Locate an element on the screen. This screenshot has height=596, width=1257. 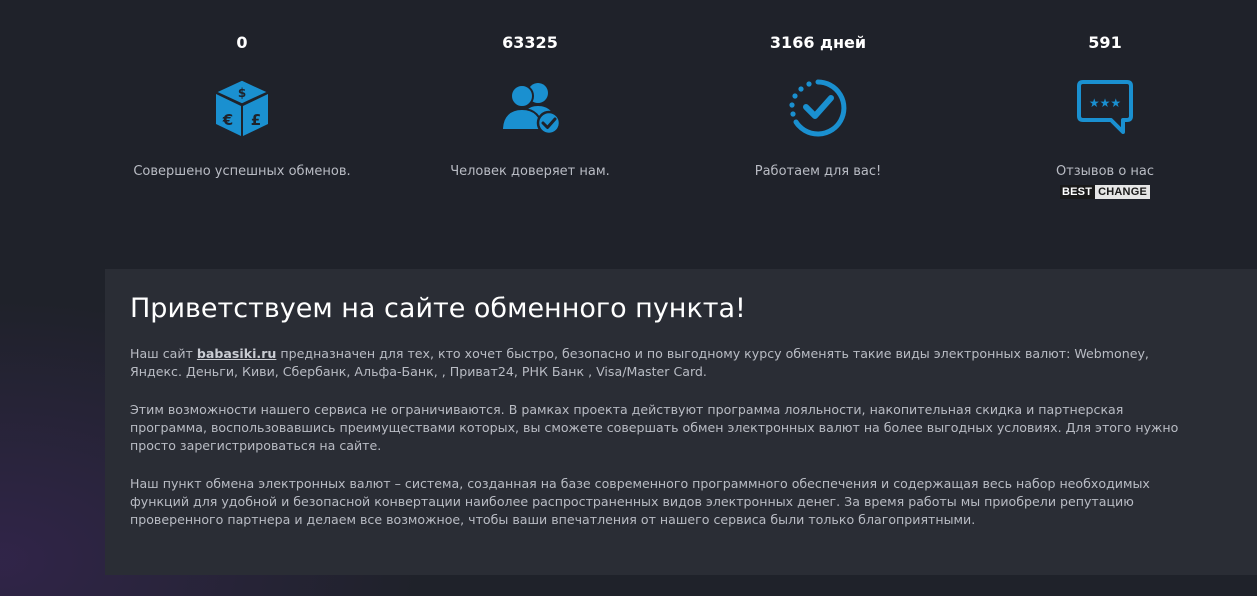
stat-value: 0 is located at coordinates (242, 42).